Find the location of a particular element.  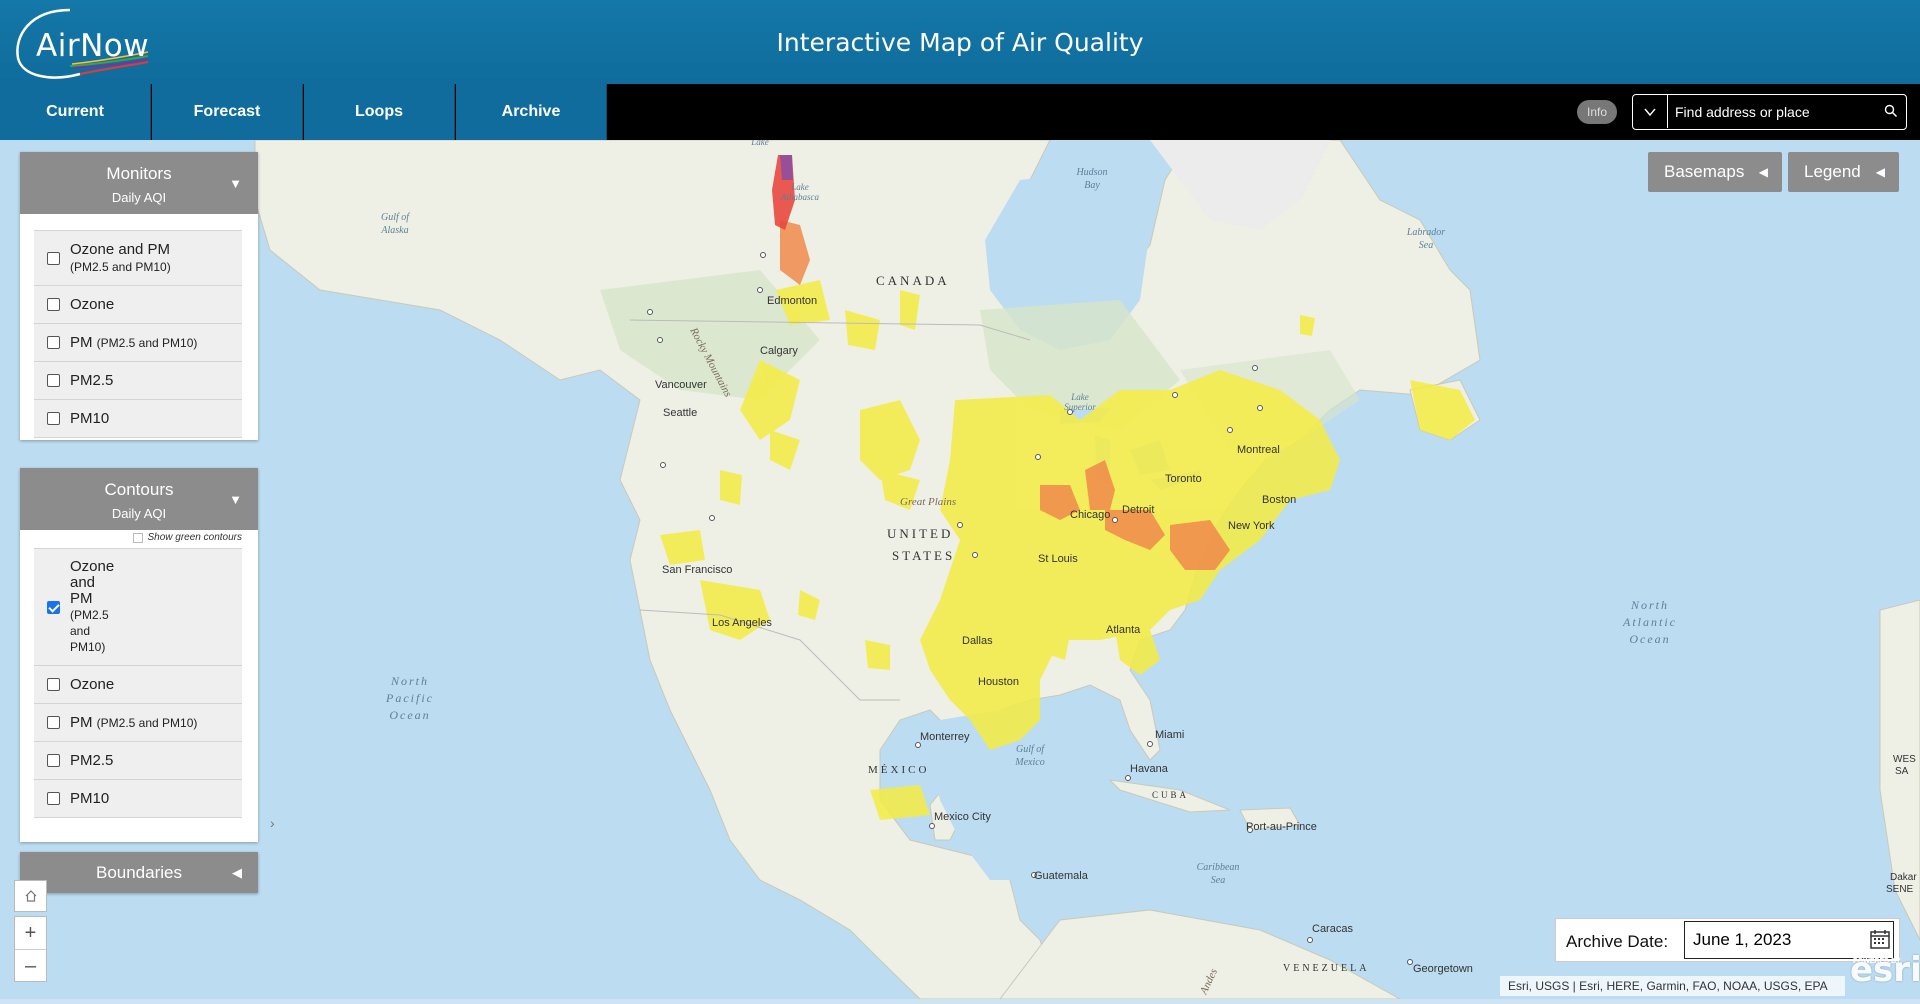

monitor-option-ozone-pm: Ozone and PM (PM2.5 and PM10) is located at coordinates (138, 258).